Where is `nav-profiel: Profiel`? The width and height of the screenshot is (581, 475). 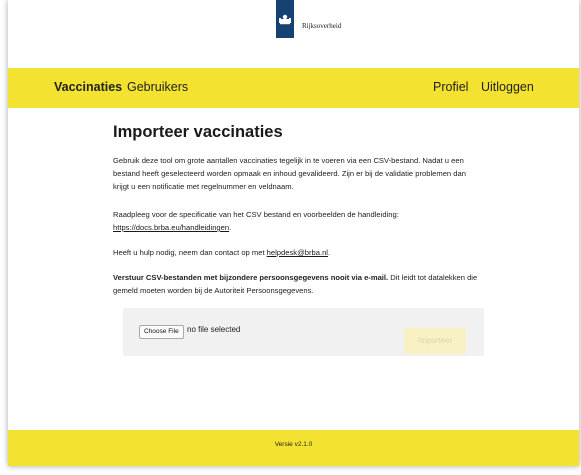 nav-profiel: Profiel is located at coordinates (450, 87).